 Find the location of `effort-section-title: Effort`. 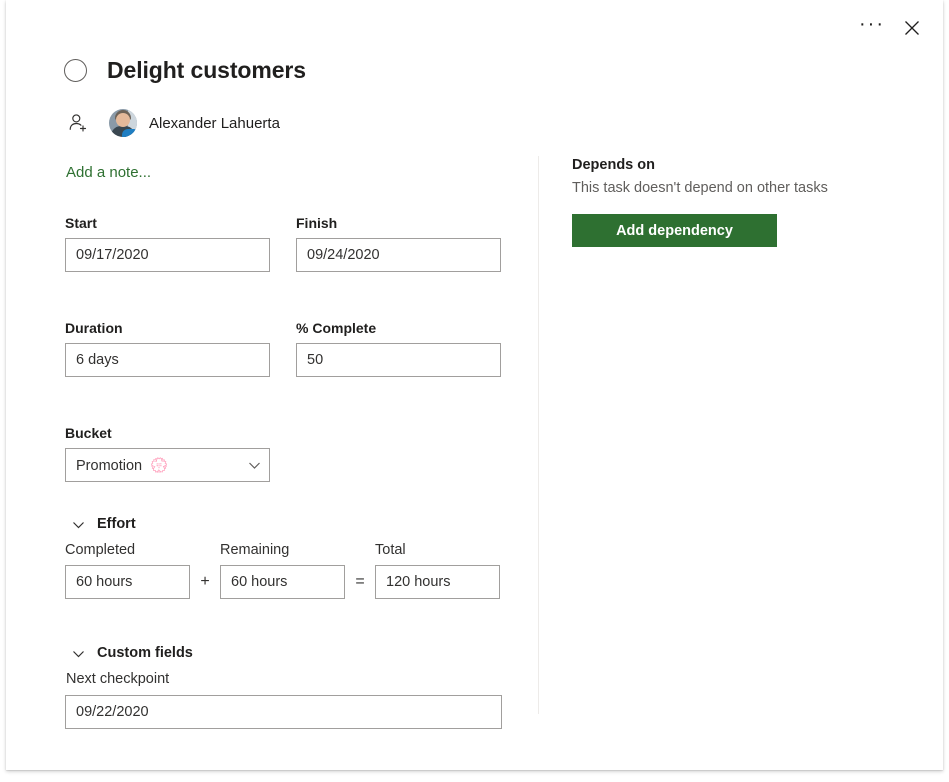

effort-section-title: Effort is located at coordinates (116, 524).